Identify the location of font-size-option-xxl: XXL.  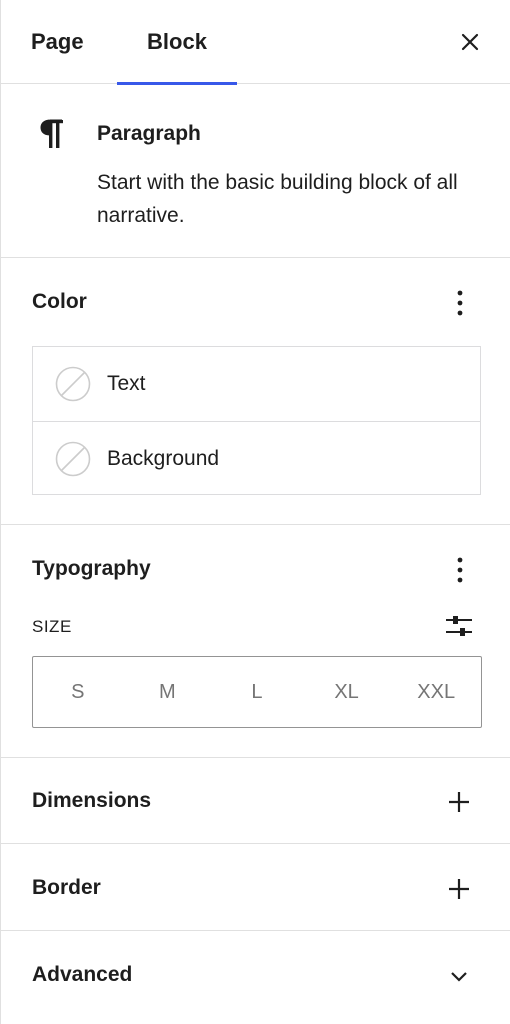
(436, 692).